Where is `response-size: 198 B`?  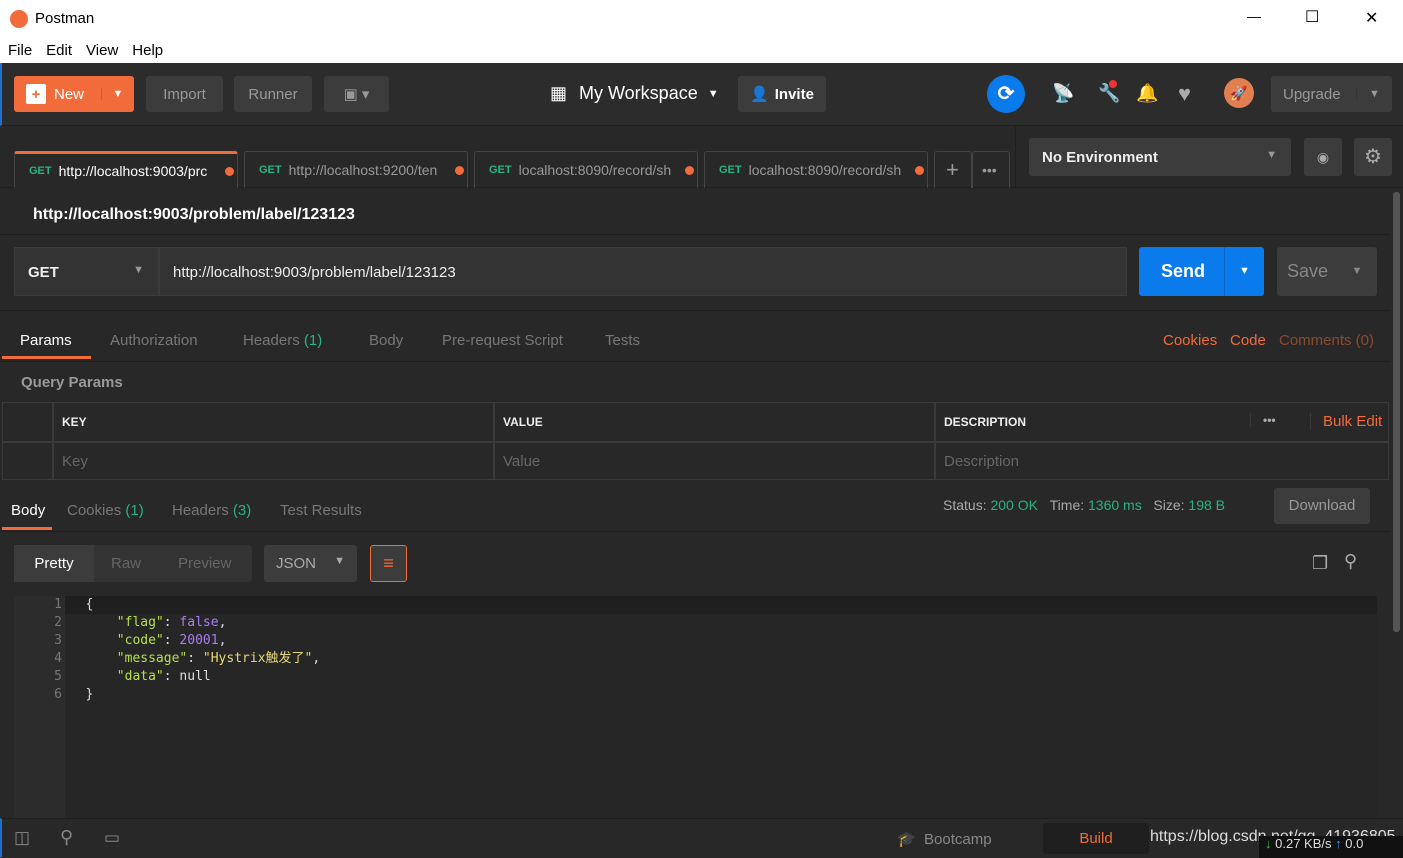 response-size: 198 B is located at coordinates (1206, 505).